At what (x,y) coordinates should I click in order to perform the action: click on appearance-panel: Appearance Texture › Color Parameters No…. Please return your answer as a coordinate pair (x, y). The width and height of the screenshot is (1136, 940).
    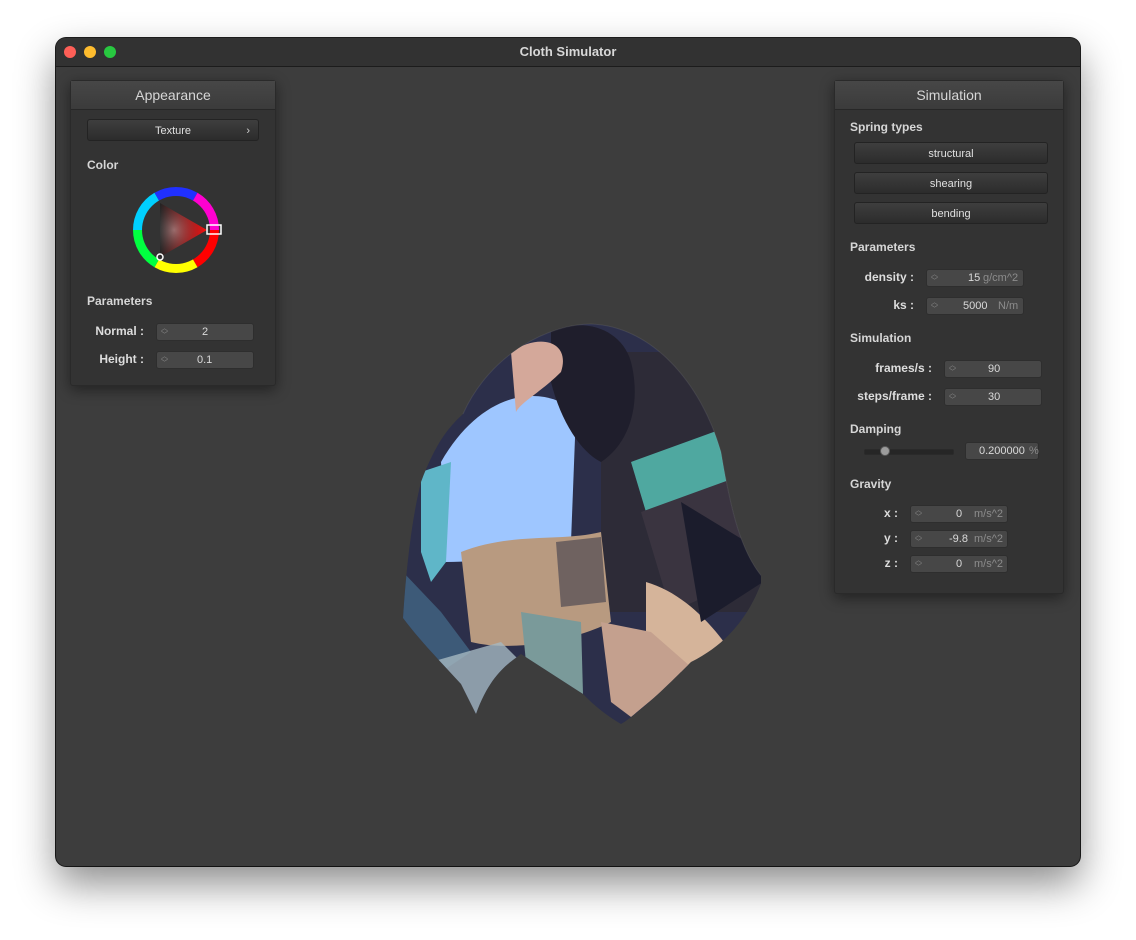
    Looking at the image, I should click on (173, 233).